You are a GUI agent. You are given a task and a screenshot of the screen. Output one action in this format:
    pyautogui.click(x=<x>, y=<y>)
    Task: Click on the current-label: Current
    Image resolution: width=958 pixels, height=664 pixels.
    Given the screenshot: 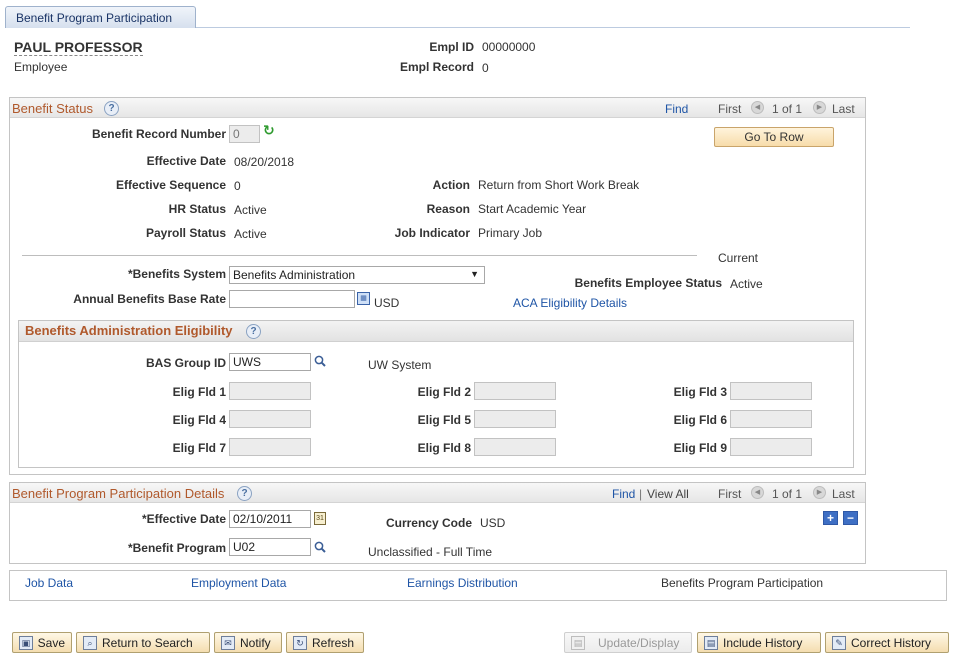 What is the action you would take?
    pyautogui.click(x=738, y=258)
    